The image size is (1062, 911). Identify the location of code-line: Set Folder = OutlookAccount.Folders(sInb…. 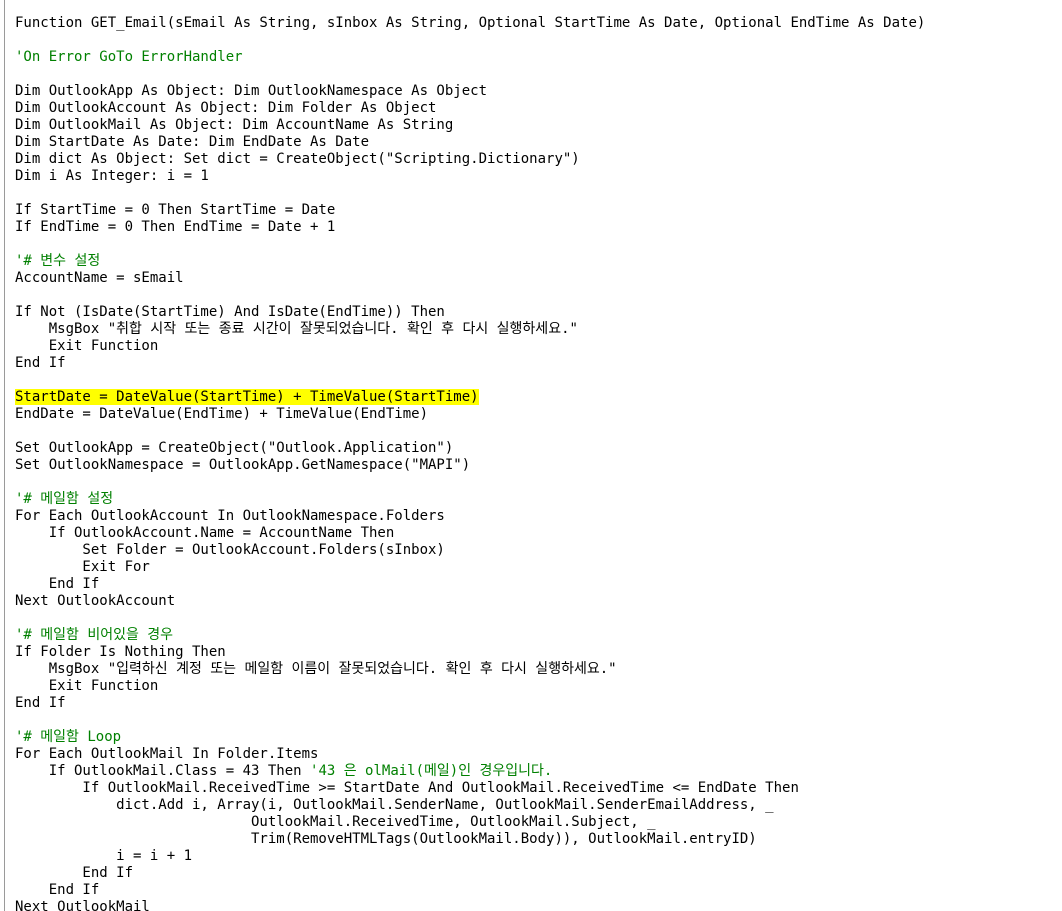
(470, 550).